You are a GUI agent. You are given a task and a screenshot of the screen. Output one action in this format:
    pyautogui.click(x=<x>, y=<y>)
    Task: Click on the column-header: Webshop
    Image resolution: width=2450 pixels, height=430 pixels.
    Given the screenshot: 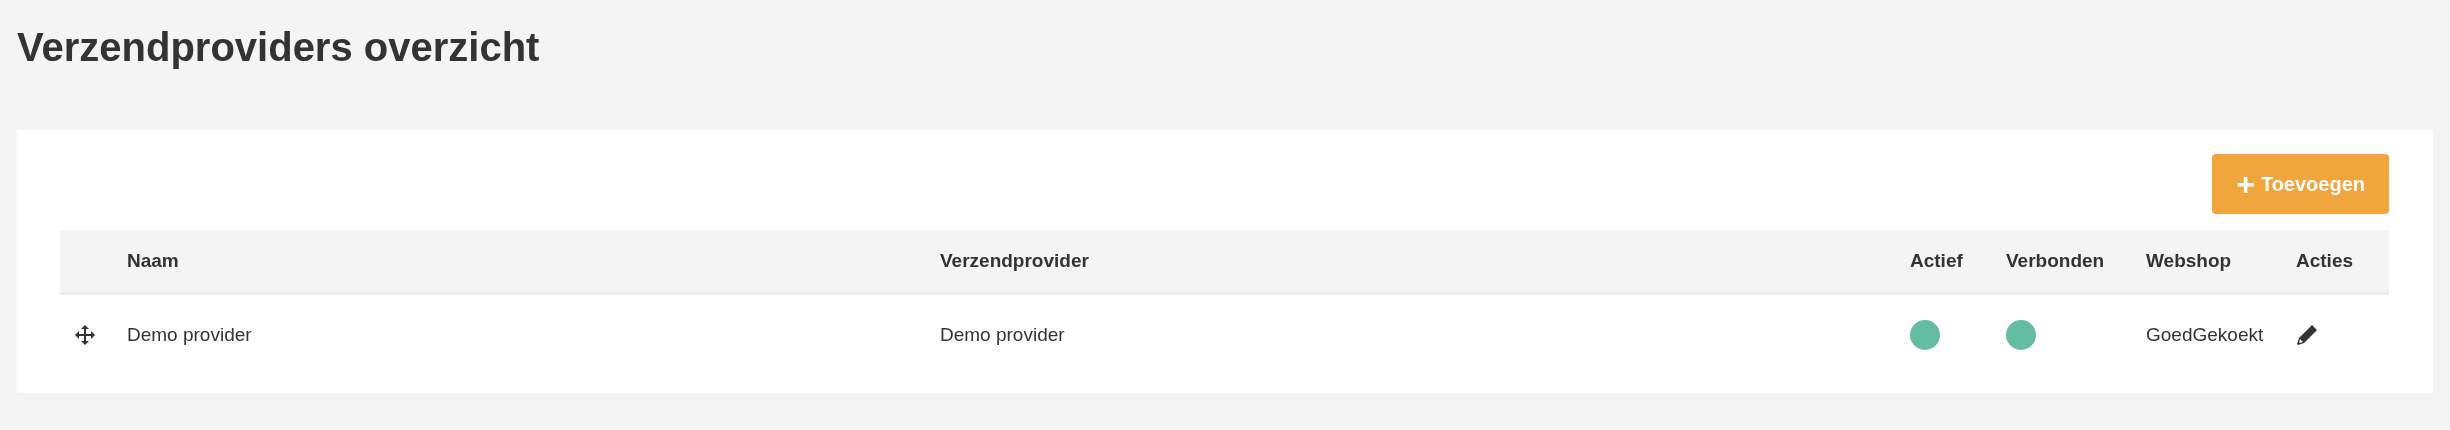 What is the action you would take?
    pyautogui.click(x=2221, y=262)
    